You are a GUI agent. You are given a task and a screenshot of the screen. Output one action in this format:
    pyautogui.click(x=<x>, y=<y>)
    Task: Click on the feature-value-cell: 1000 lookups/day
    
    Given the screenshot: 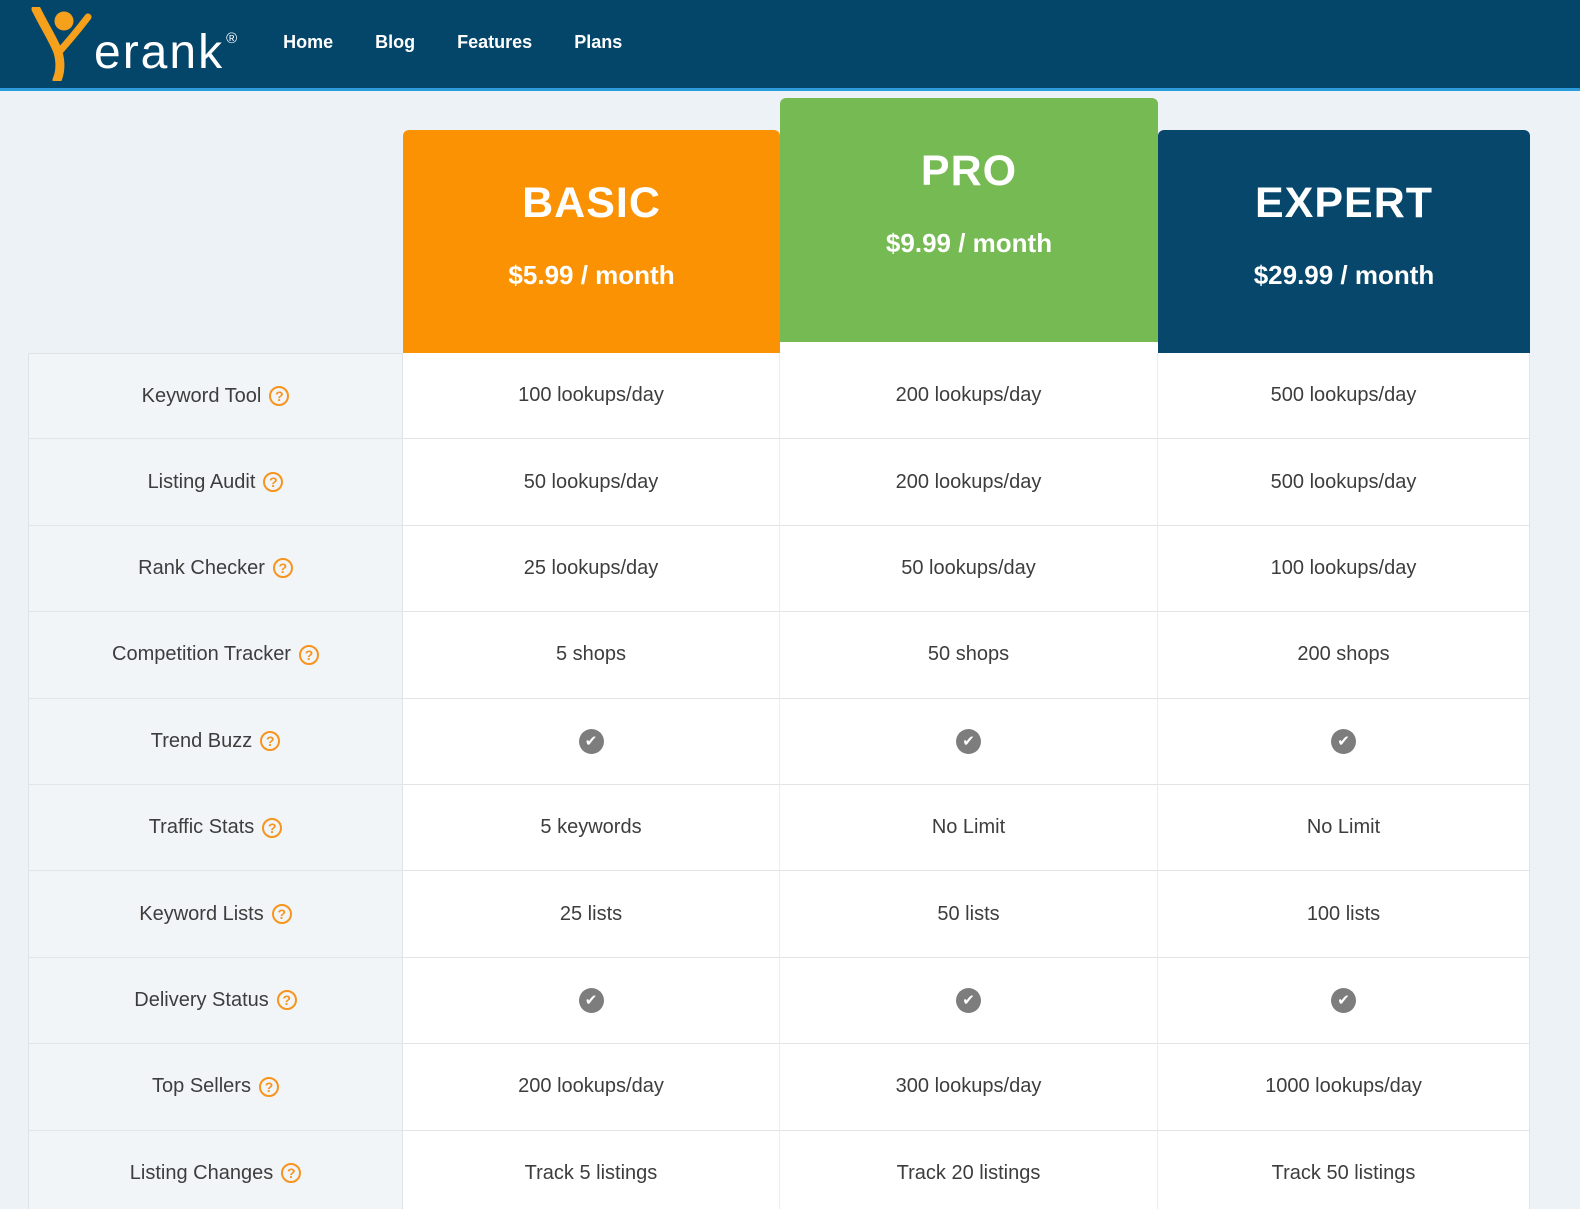 What is the action you would take?
    pyautogui.click(x=1344, y=1087)
    